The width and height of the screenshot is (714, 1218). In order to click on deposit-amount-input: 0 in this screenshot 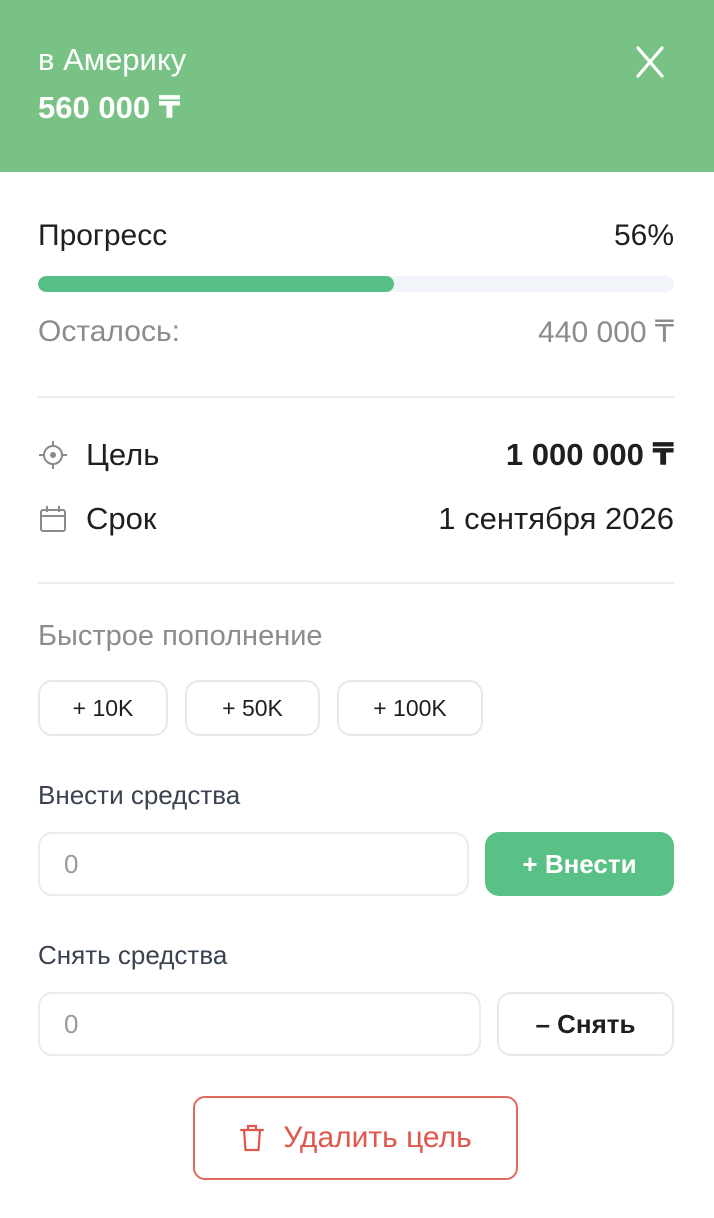, I will do `click(253, 864)`.